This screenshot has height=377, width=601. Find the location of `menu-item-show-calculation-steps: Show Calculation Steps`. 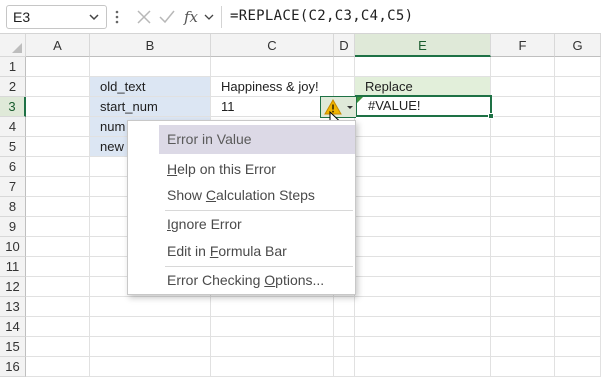

menu-item-show-calculation-steps: Show Calculation Steps is located at coordinates (257, 195).